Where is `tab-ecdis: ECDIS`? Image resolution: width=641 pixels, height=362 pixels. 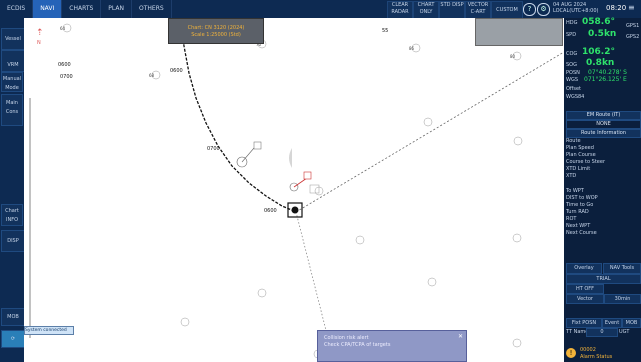
tab-ecdis: ECDIS is located at coordinates (17, 9).